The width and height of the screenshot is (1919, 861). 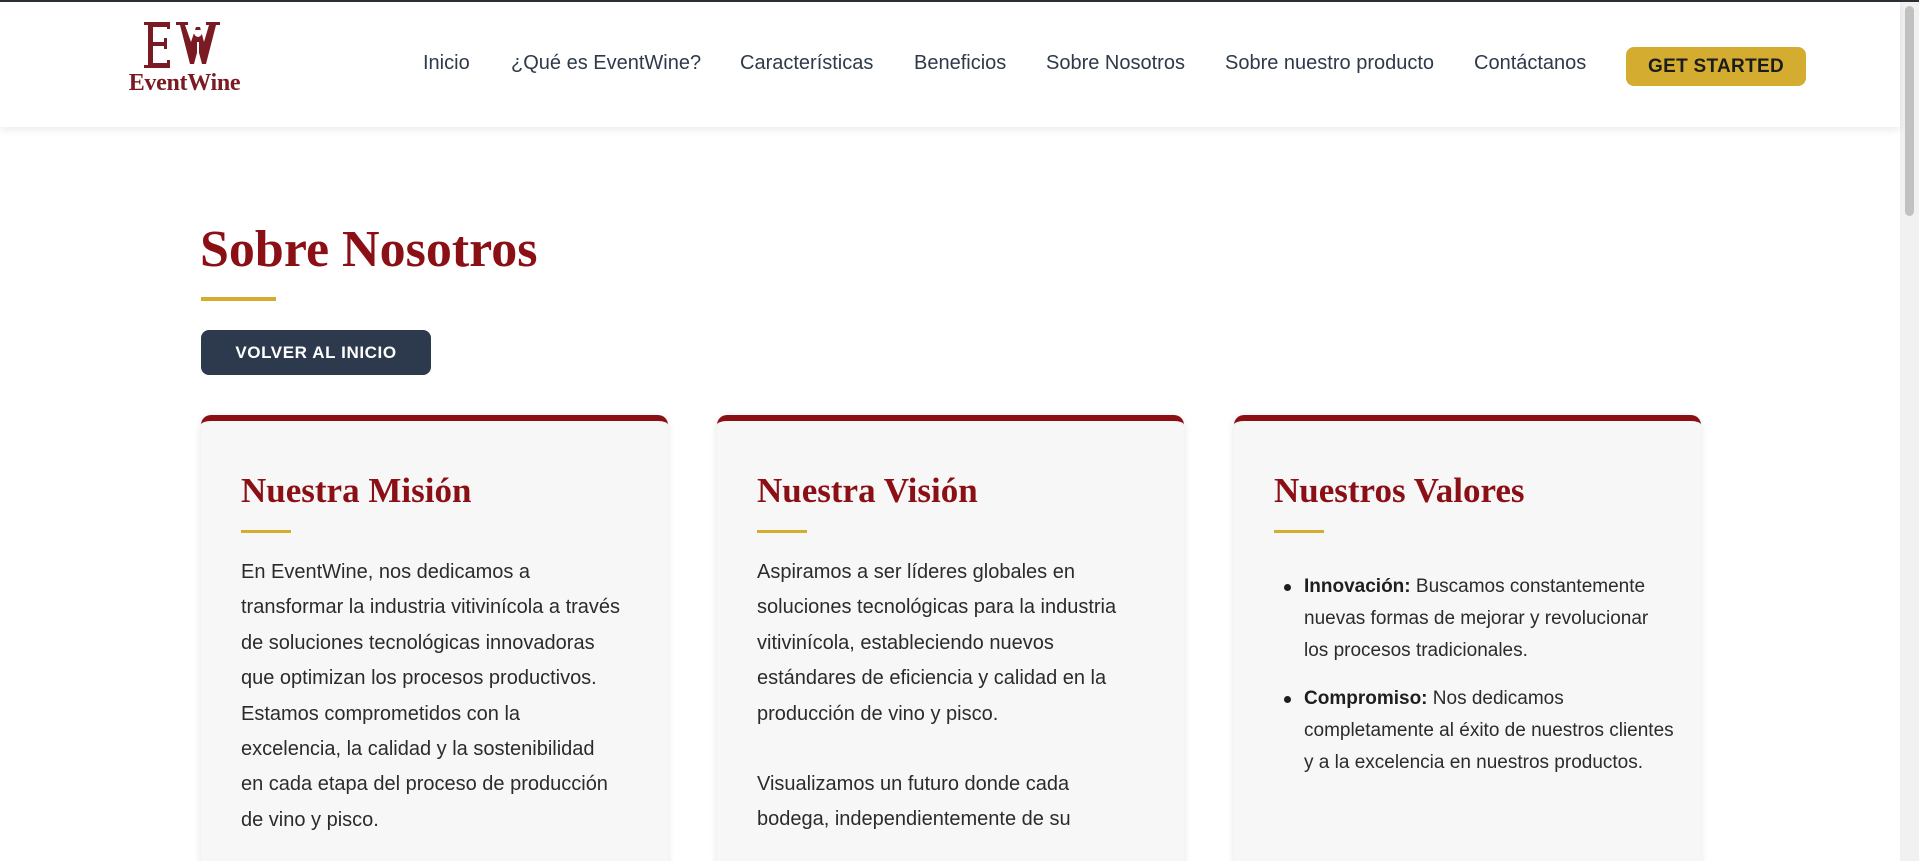 I want to click on scrollbar-thumb, so click(x=1909, y=111).